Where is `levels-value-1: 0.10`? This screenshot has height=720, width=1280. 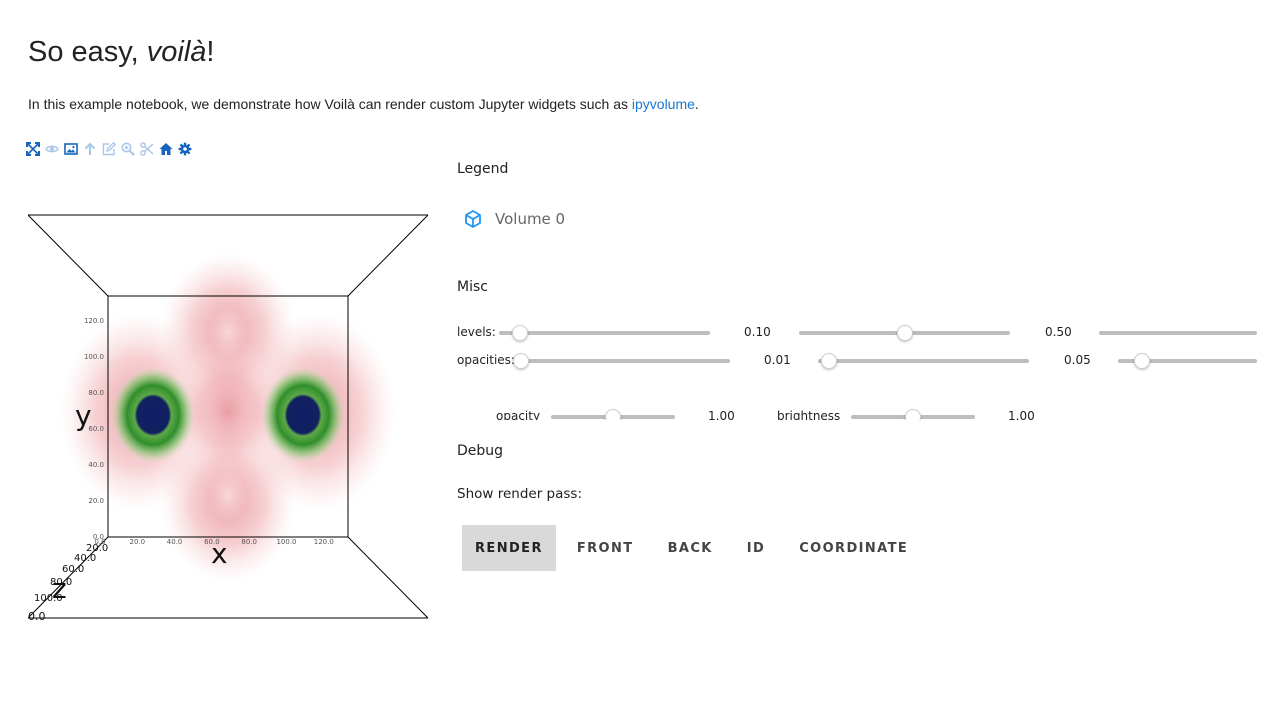
levels-value-1: 0.10 is located at coordinates (757, 332).